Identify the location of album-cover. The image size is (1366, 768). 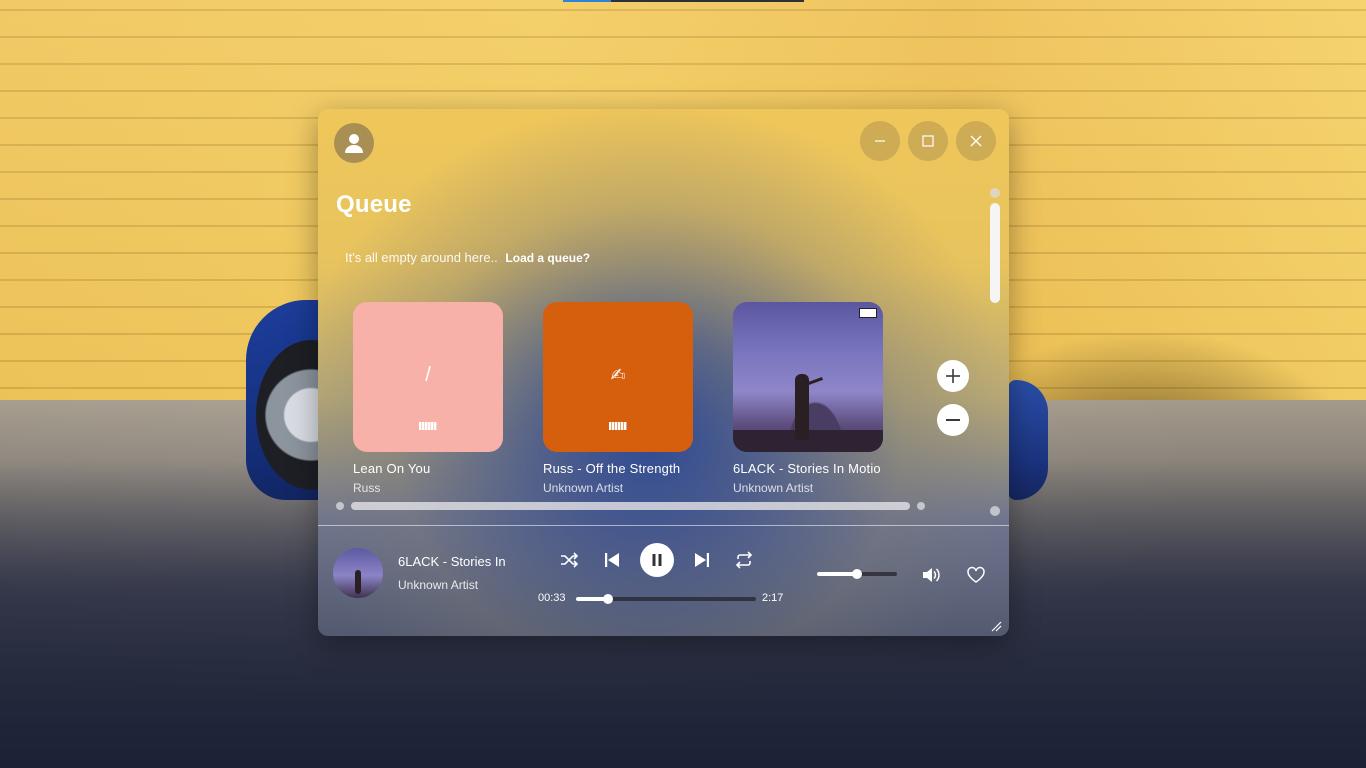
(808, 377).